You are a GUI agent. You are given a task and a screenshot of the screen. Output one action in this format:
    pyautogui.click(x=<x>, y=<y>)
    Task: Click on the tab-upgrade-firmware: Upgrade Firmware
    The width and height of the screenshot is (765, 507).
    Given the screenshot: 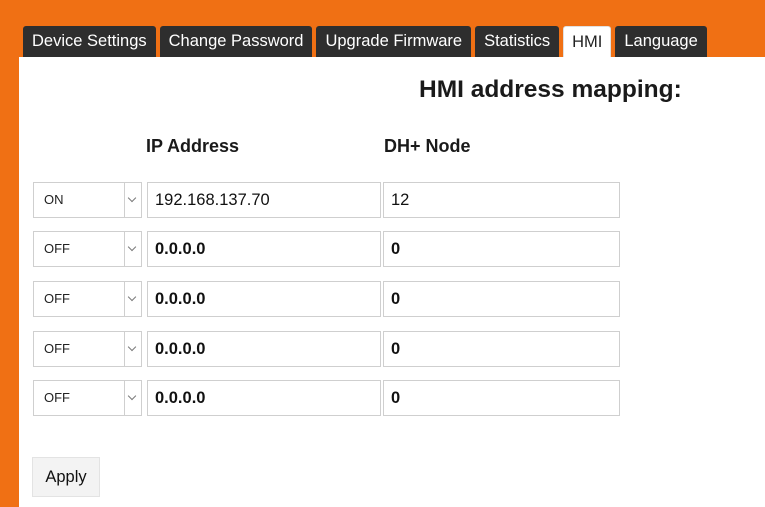 What is the action you would take?
    pyautogui.click(x=394, y=41)
    